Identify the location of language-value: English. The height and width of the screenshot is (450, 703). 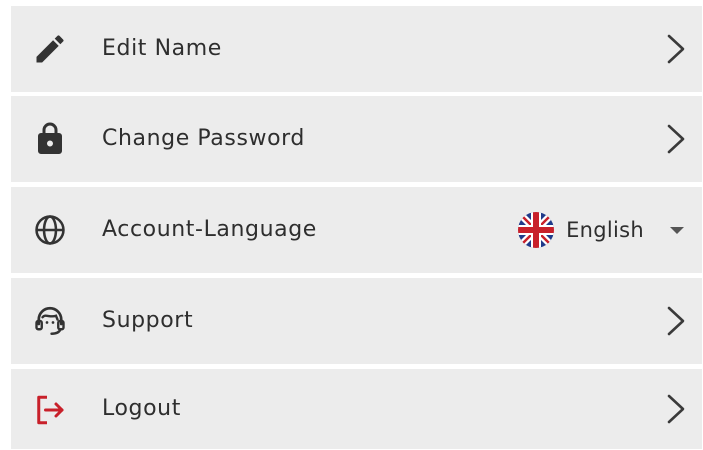
(605, 230).